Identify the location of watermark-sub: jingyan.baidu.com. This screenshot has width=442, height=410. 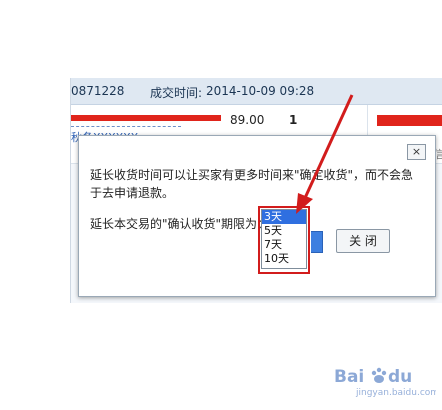
(395, 393).